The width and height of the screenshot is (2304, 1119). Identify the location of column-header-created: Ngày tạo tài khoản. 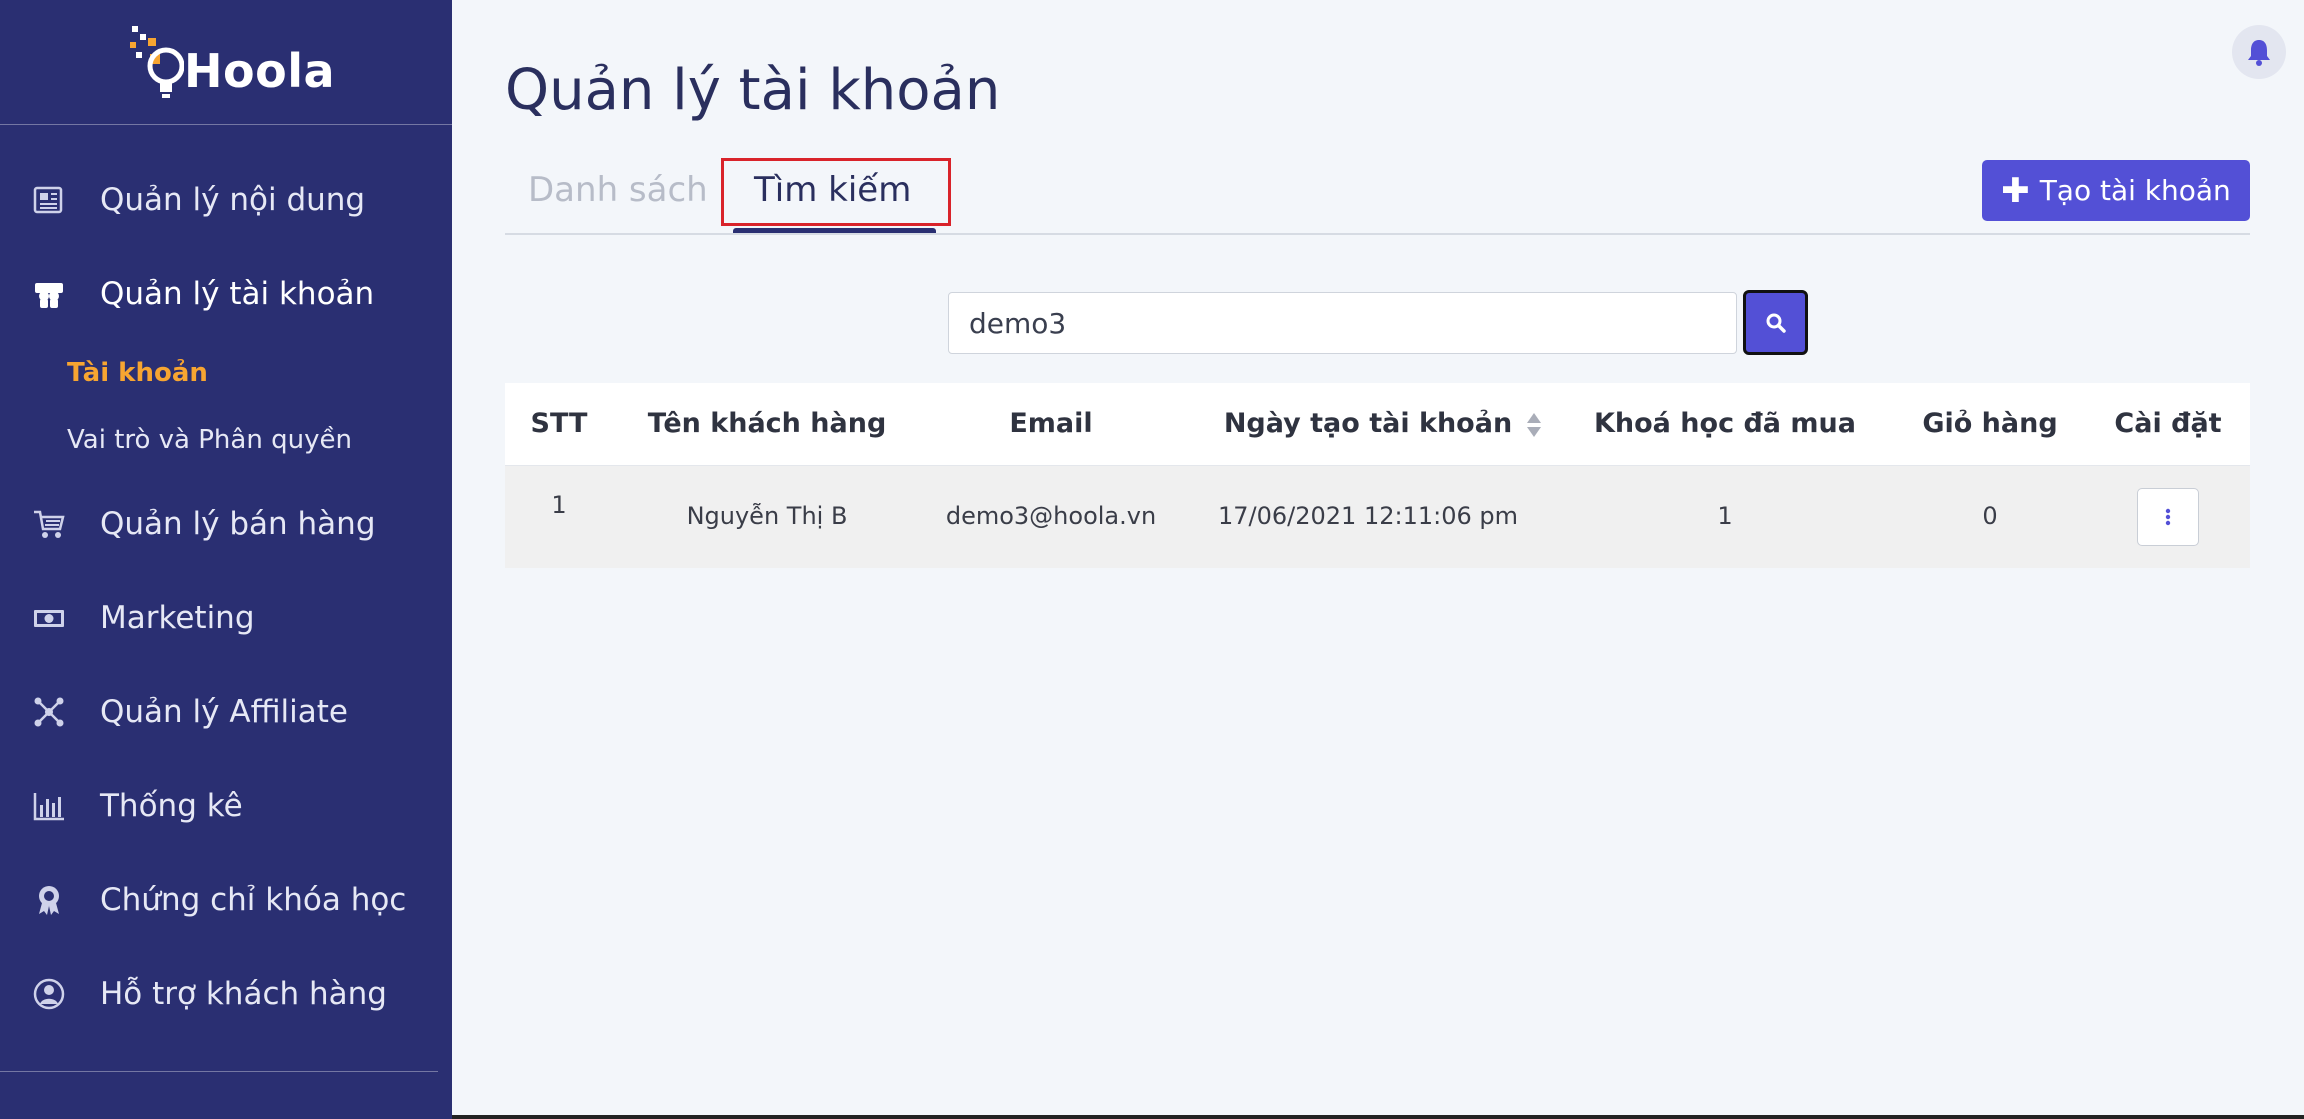
(1368, 423).